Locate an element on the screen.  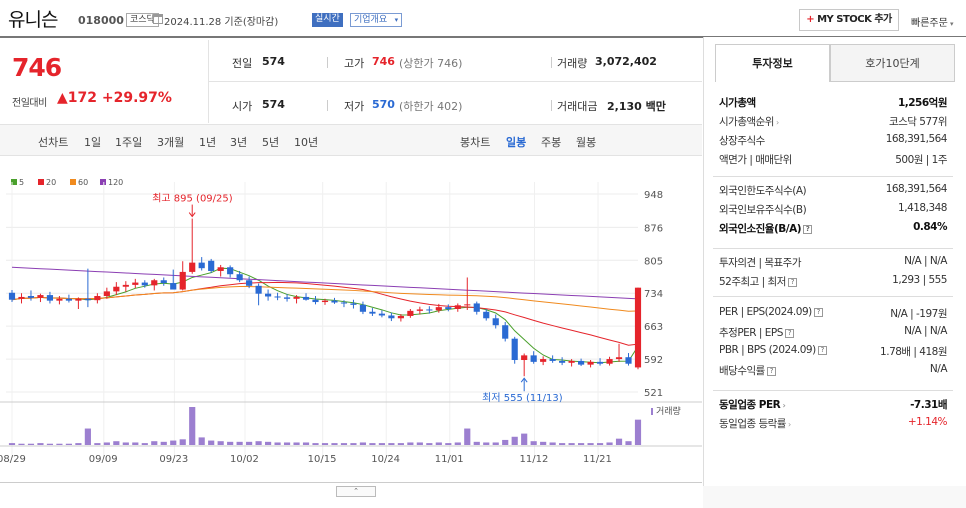
plus-icon: + is located at coordinates (810, 19).